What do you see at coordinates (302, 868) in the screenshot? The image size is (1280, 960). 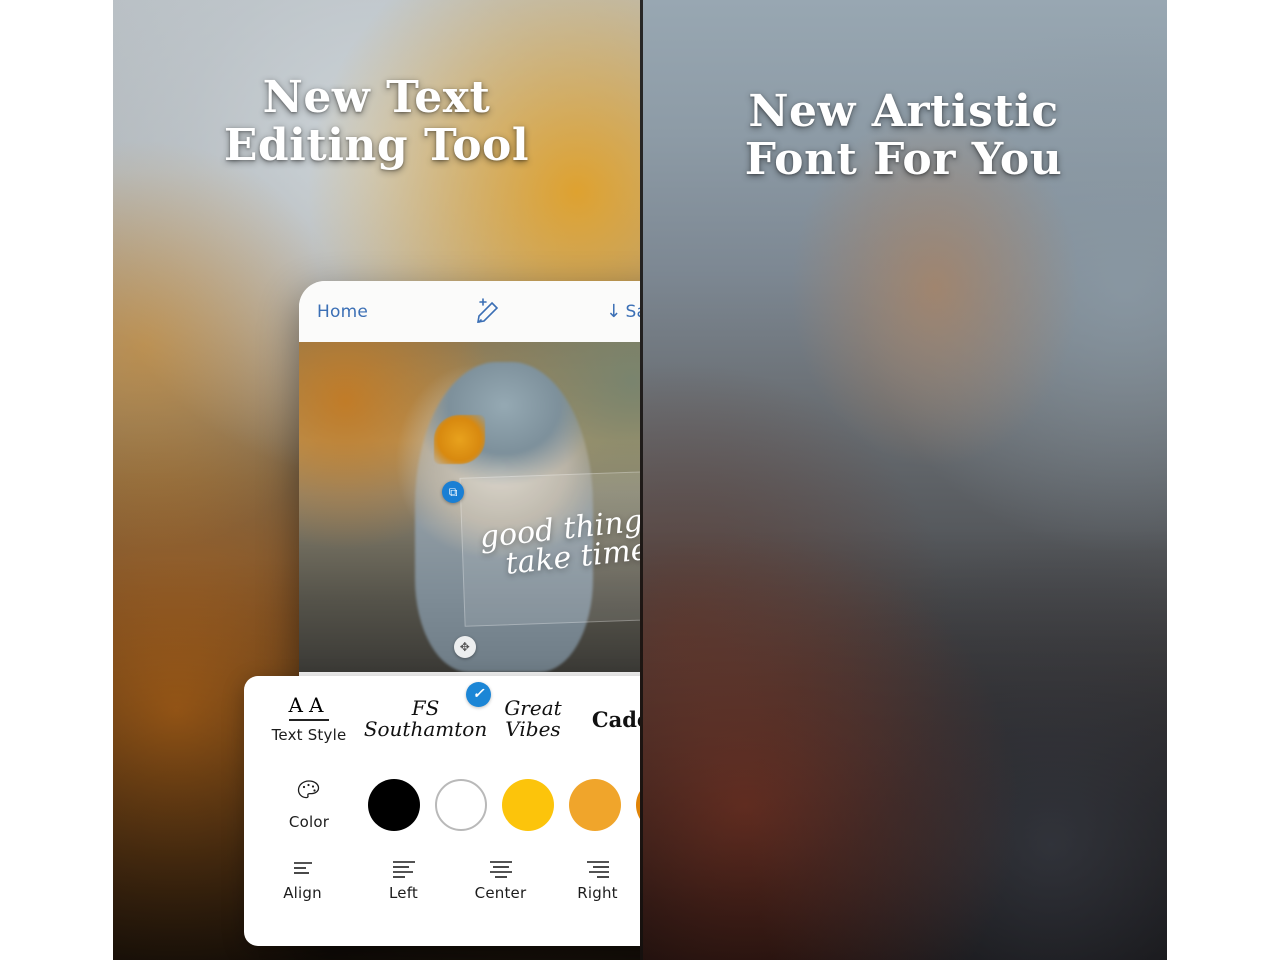 I see `align-icon` at bounding box center [302, 868].